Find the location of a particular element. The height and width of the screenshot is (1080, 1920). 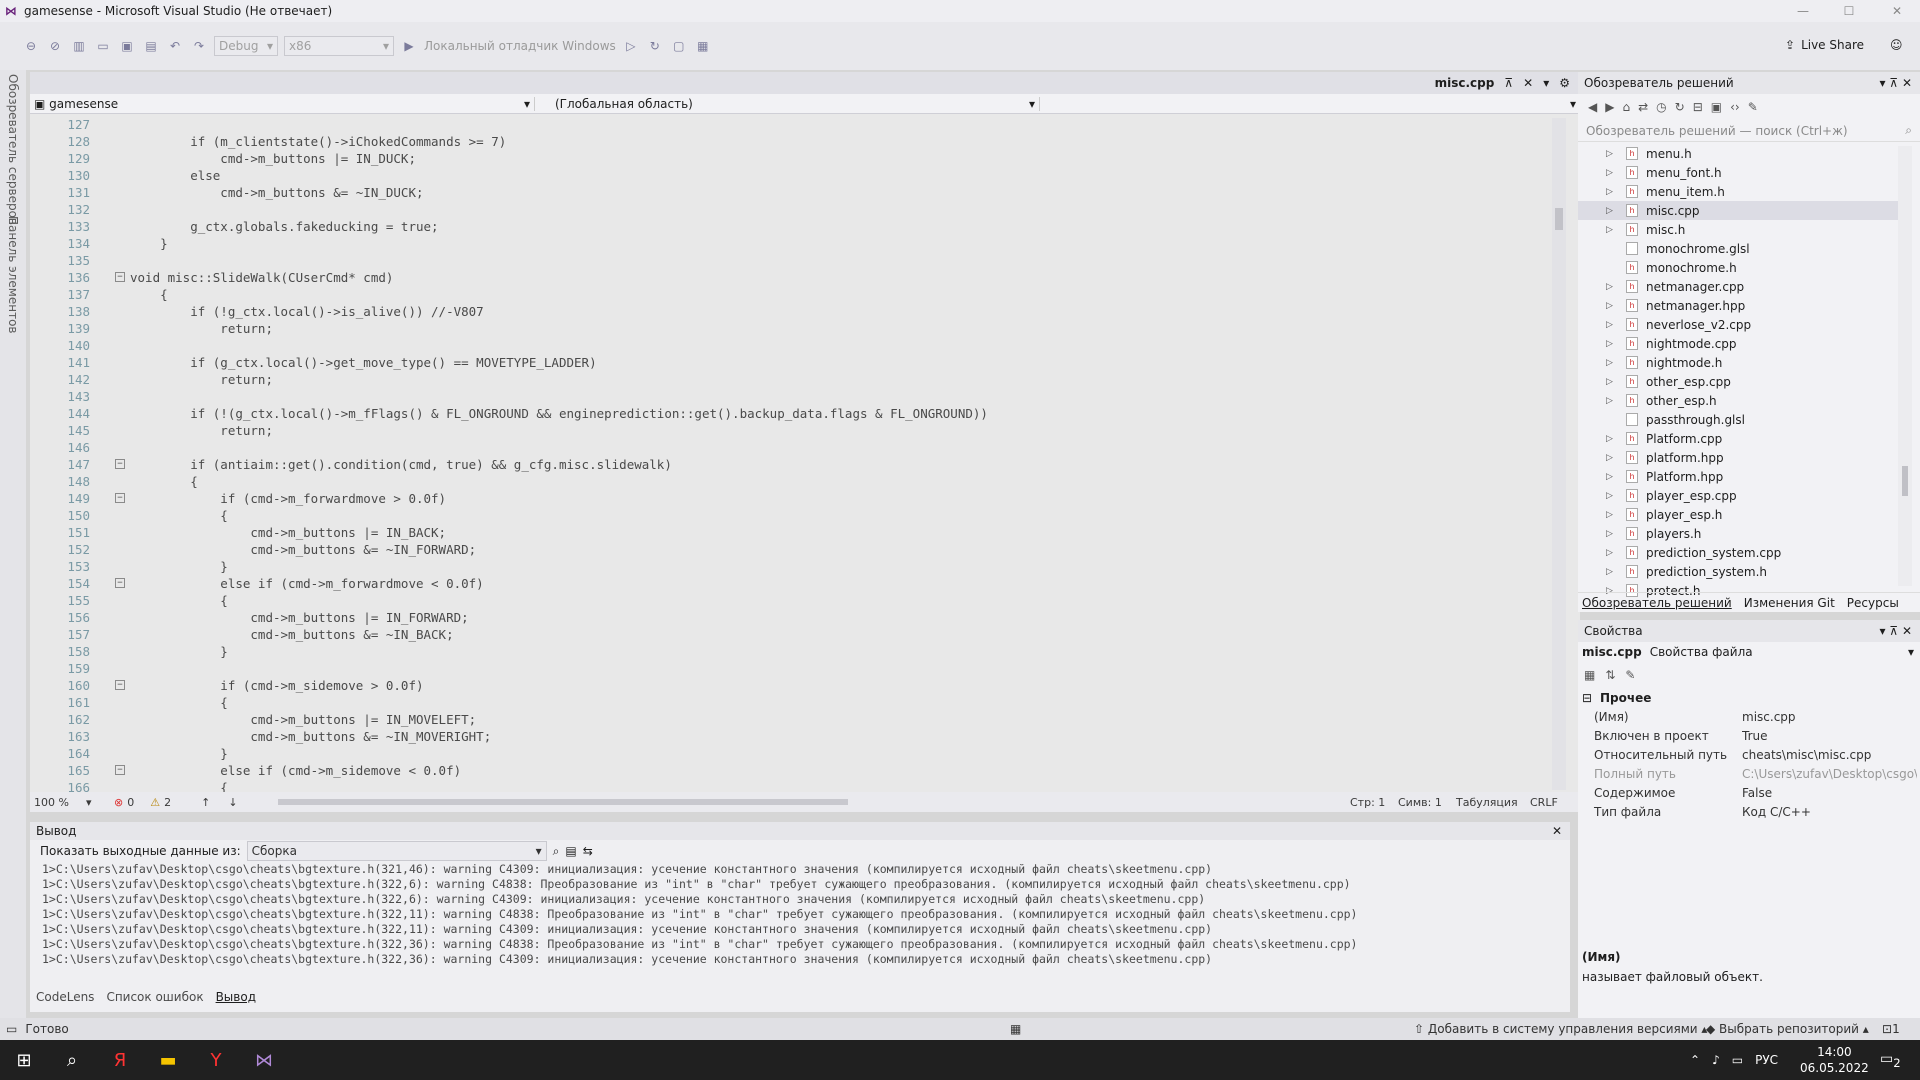

server-explorer-tab: Обозреватель серверов is located at coordinates (13, 149).